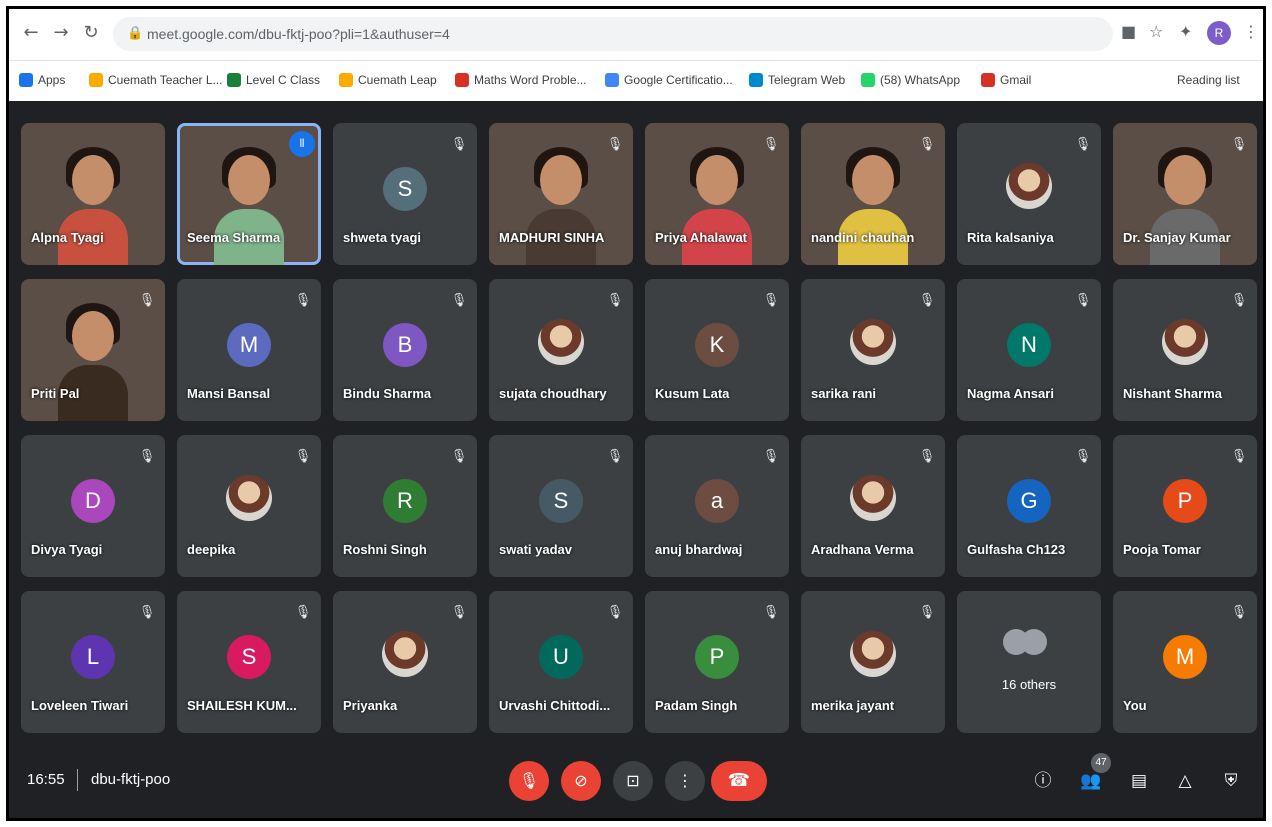  I want to click on reload-icon: ↻, so click(91, 33).